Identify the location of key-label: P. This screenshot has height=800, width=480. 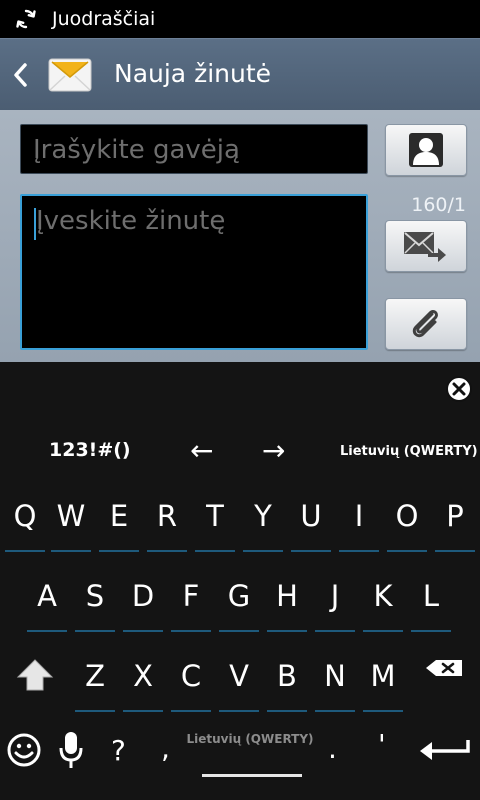
(455, 516).